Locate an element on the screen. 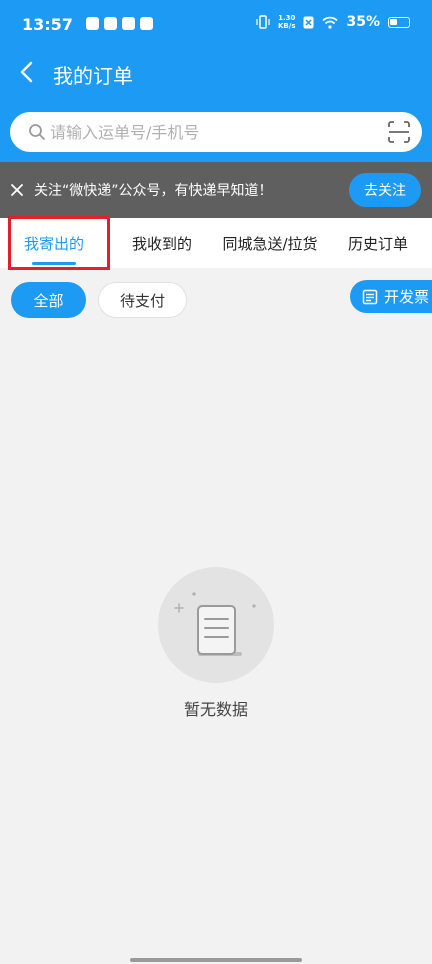  status-right: 1.30 KB/s 35% is located at coordinates (333, 22).